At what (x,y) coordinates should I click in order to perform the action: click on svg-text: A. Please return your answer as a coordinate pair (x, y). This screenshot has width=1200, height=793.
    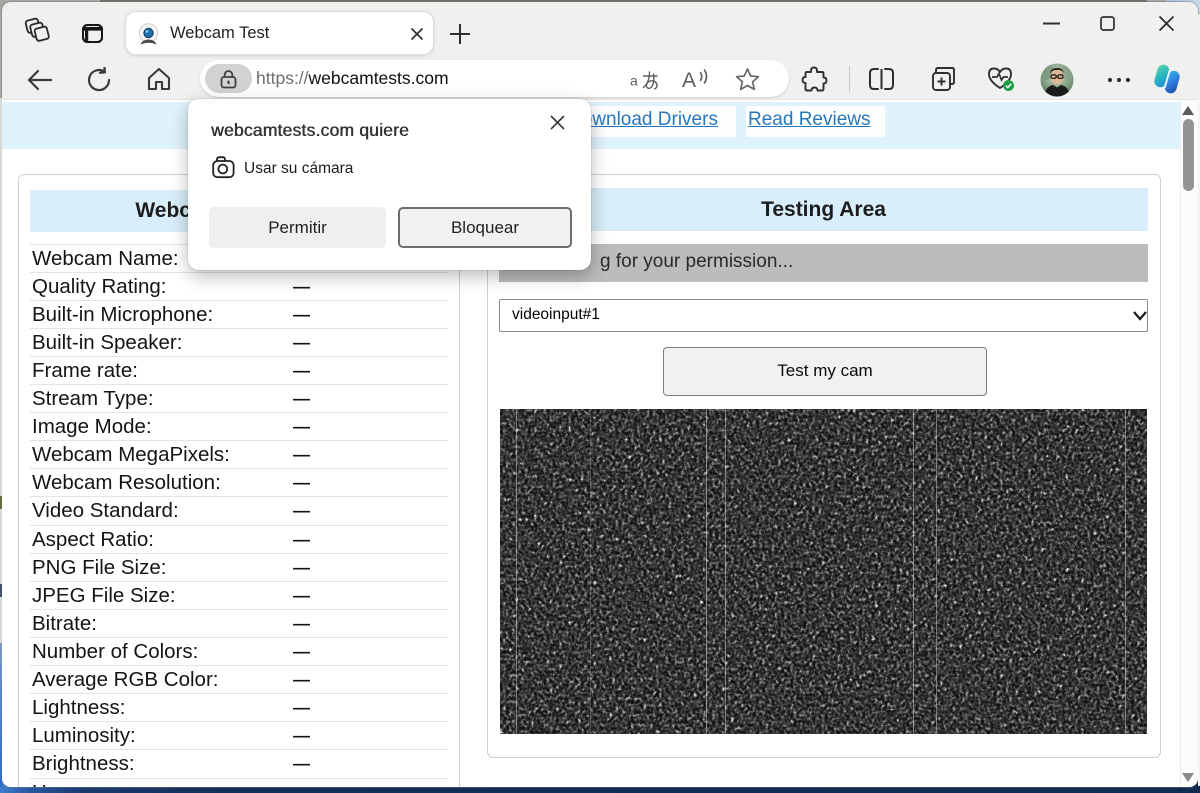
    Looking at the image, I should click on (689, 80).